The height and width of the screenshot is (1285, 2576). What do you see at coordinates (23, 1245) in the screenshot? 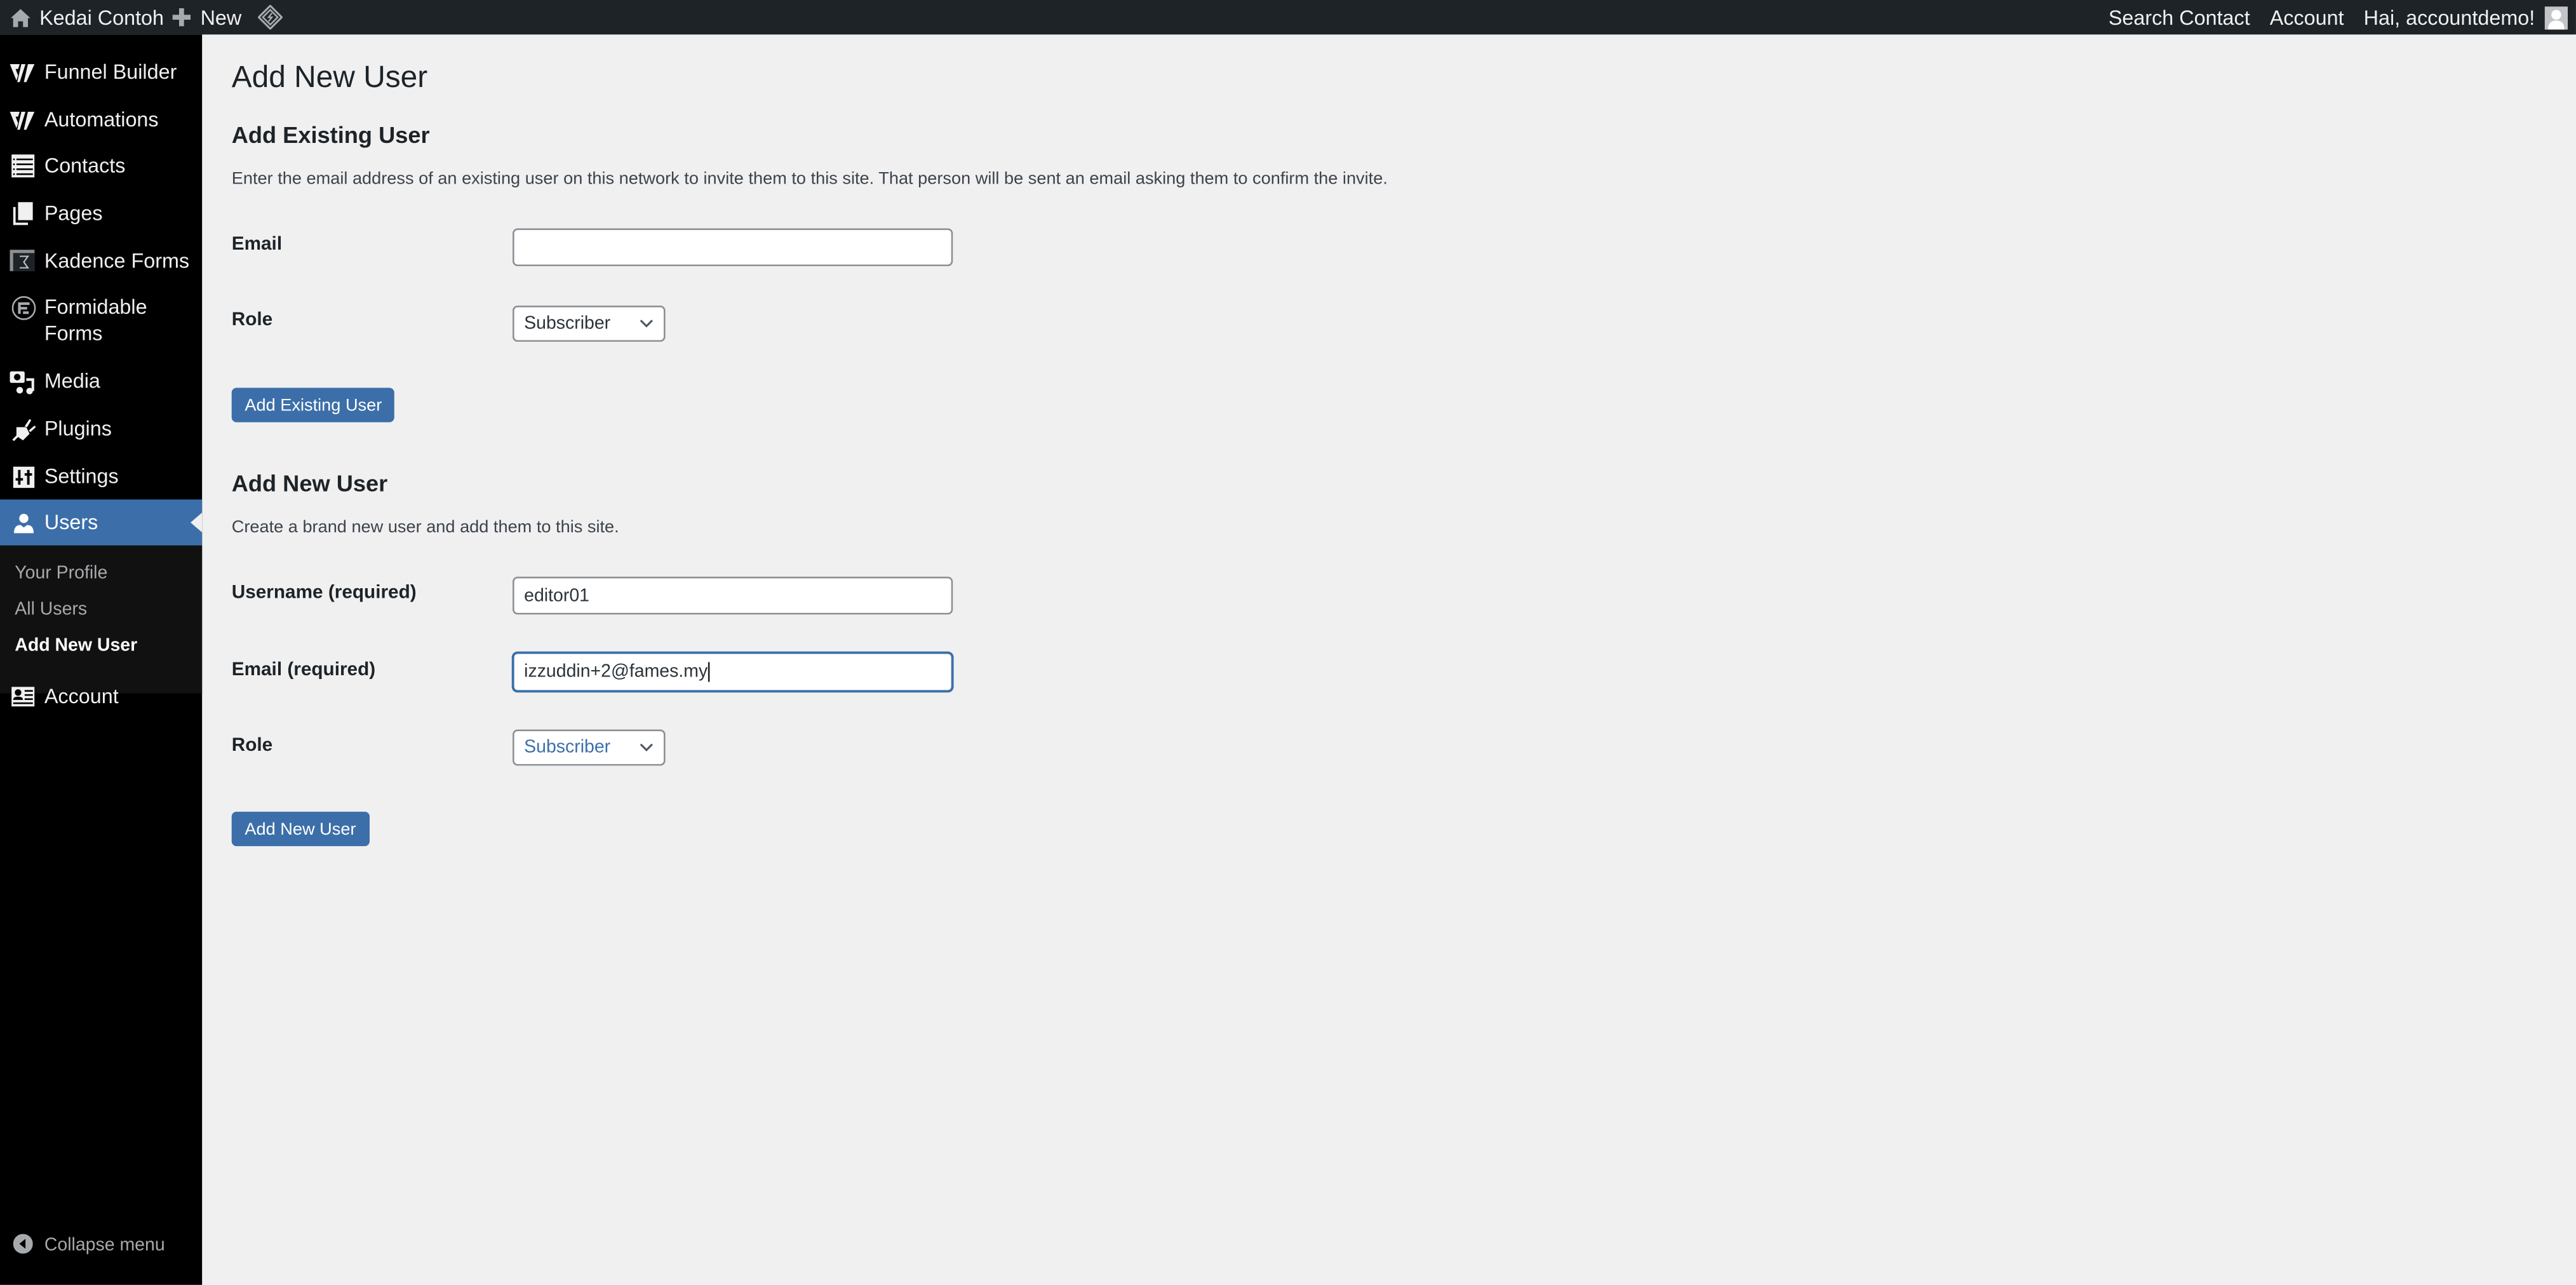
I see `collapse-arrow-icon` at bounding box center [23, 1245].